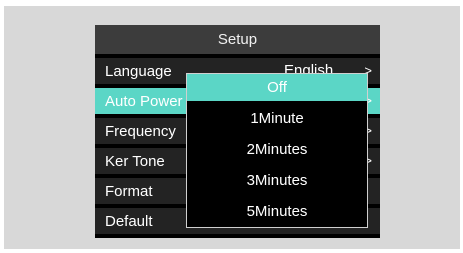 The width and height of the screenshot is (463, 253). Describe the element at coordinates (140, 131) in the screenshot. I see `menu-item-label: Frequency` at that location.